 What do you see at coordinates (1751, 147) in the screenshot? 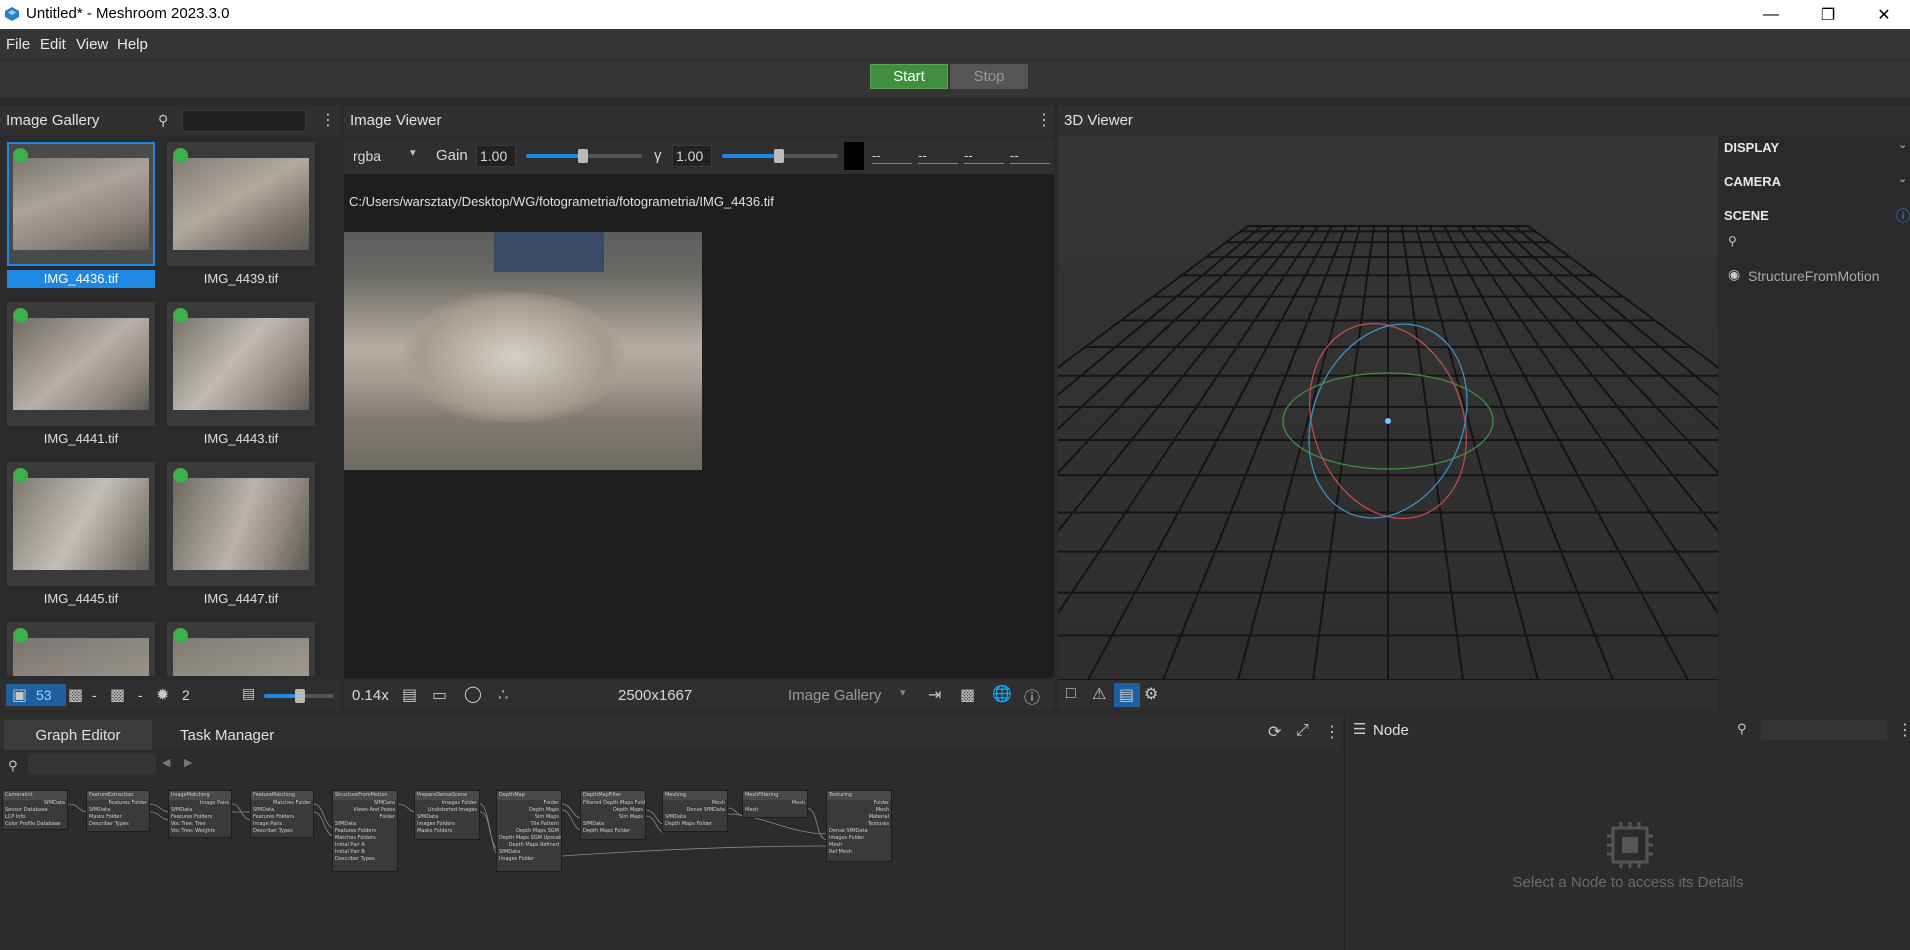
I see `display-section-header: DISPLAY` at bounding box center [1751, 147].